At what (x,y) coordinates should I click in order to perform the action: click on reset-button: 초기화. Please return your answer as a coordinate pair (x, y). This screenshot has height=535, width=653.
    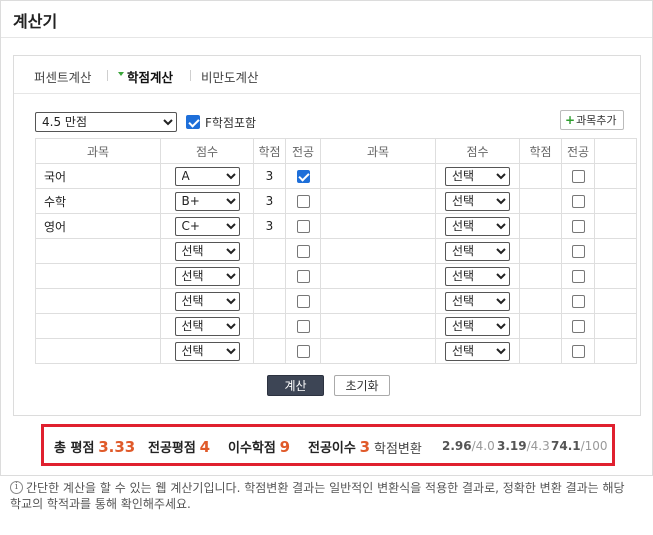
    Looking at the image, I should click on (362, 385).